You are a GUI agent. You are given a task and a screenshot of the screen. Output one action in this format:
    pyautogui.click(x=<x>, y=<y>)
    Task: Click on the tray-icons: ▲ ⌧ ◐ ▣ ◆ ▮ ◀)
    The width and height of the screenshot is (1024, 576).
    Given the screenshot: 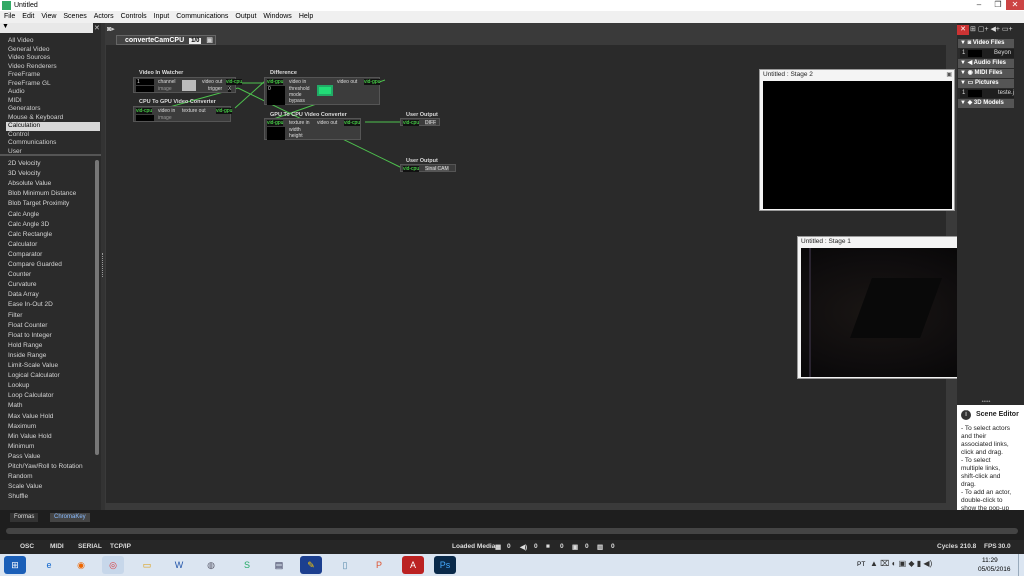 What is the action you would take?
    pyautogui.click(x=901, y=563)
    